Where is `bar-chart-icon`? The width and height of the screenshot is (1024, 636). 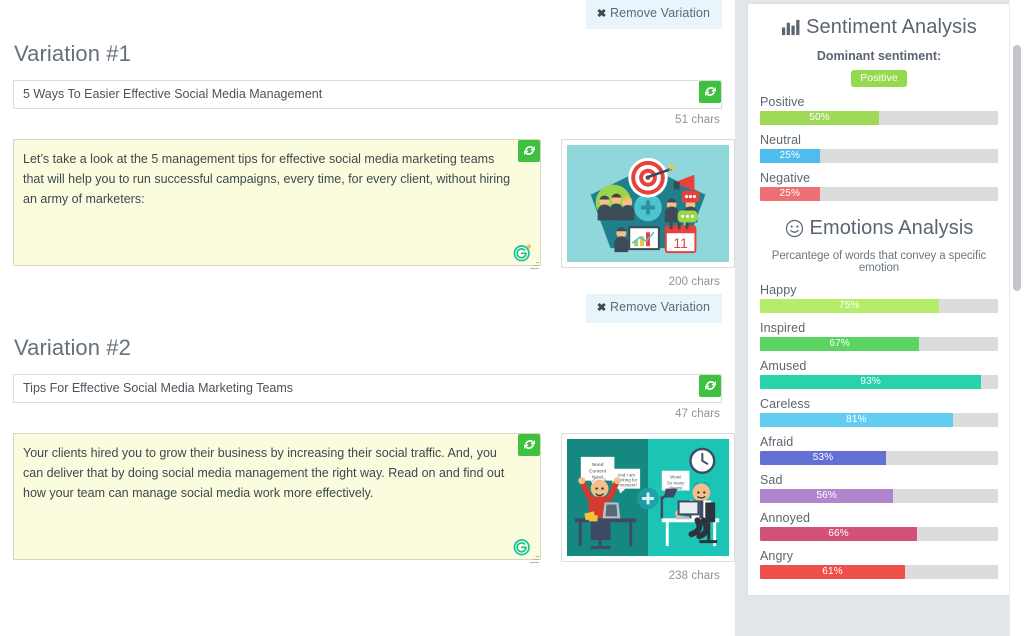
bar-chart-icon is located at coordinates (790, 27).